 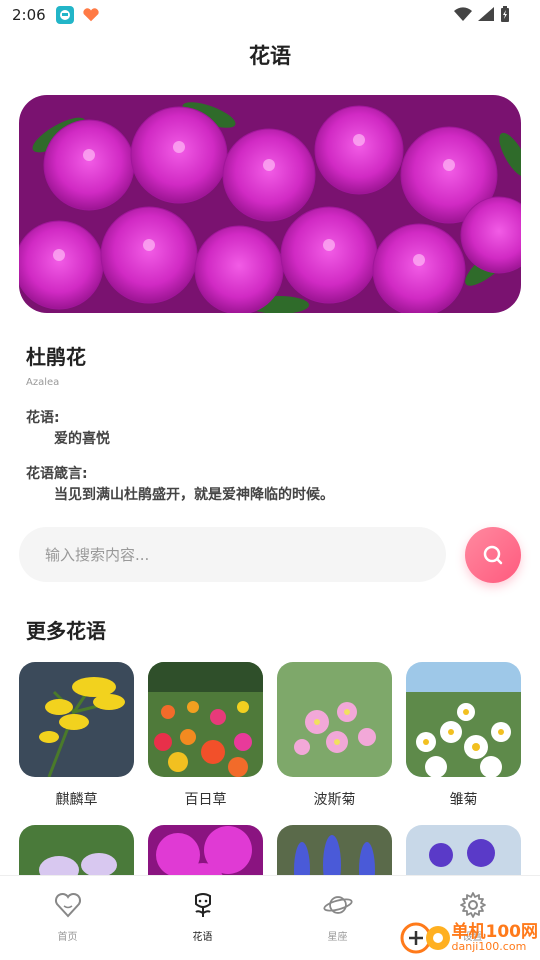 I want to click on flower-card-label: 麒麟草, so click(x=76, y=800).